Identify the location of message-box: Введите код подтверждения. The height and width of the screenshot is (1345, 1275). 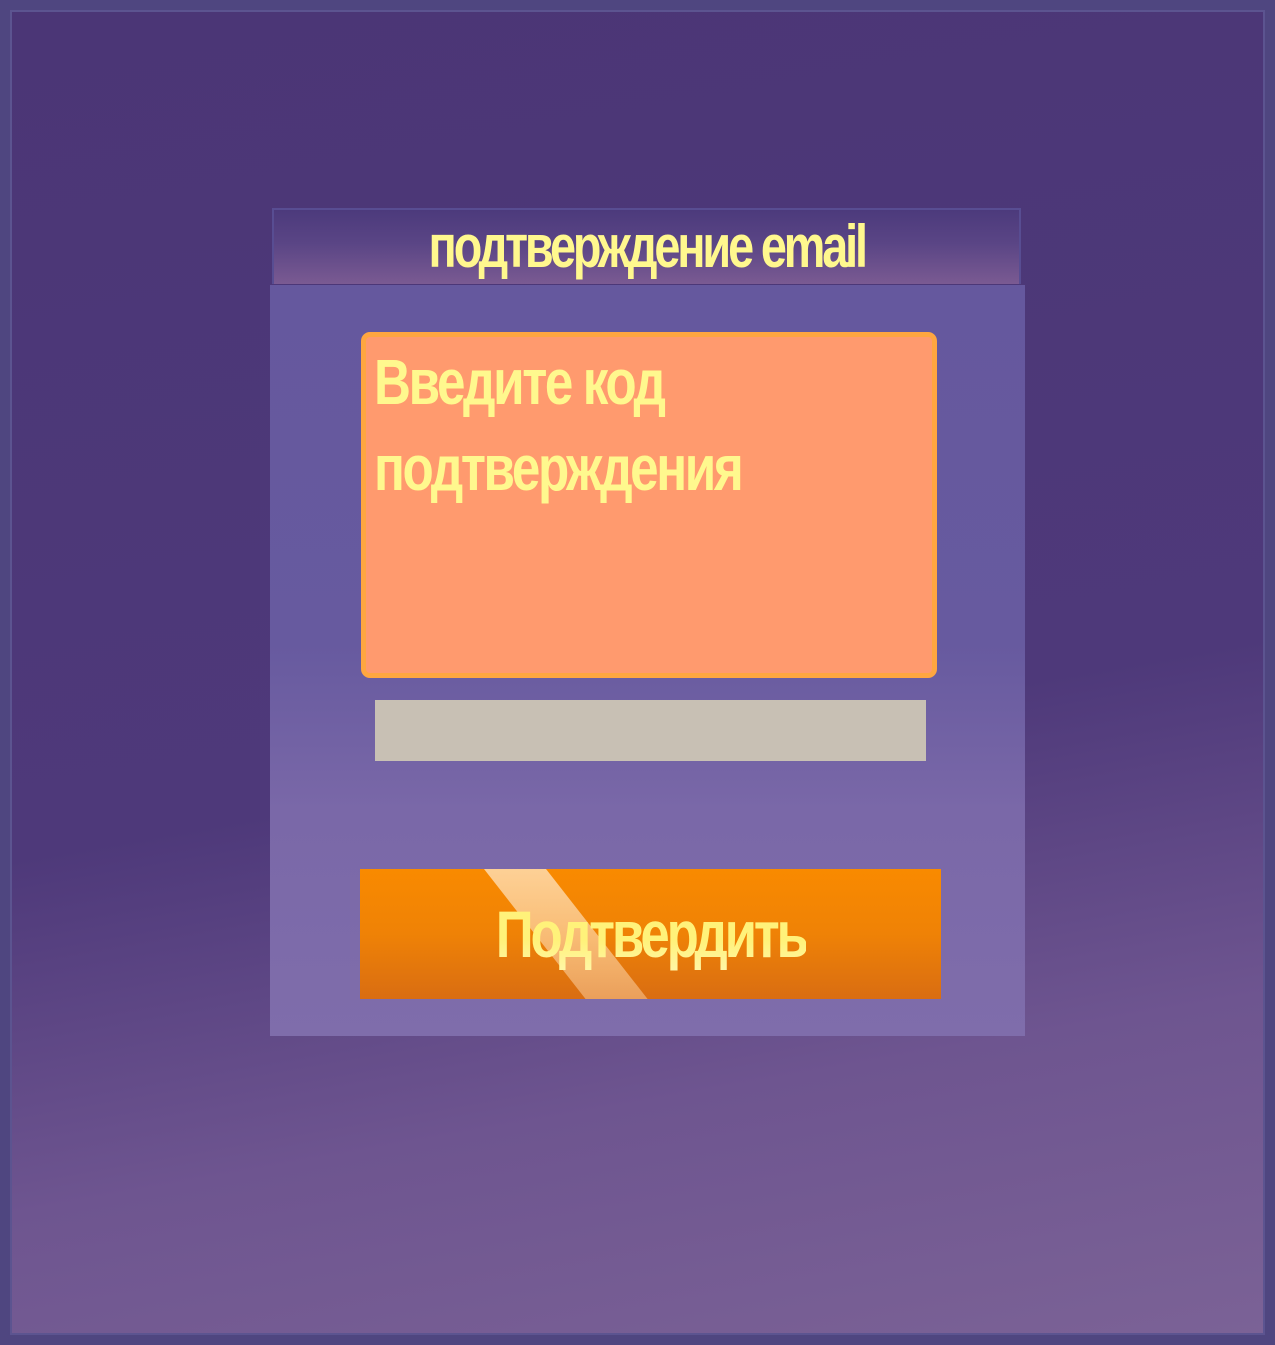
(649, 505).